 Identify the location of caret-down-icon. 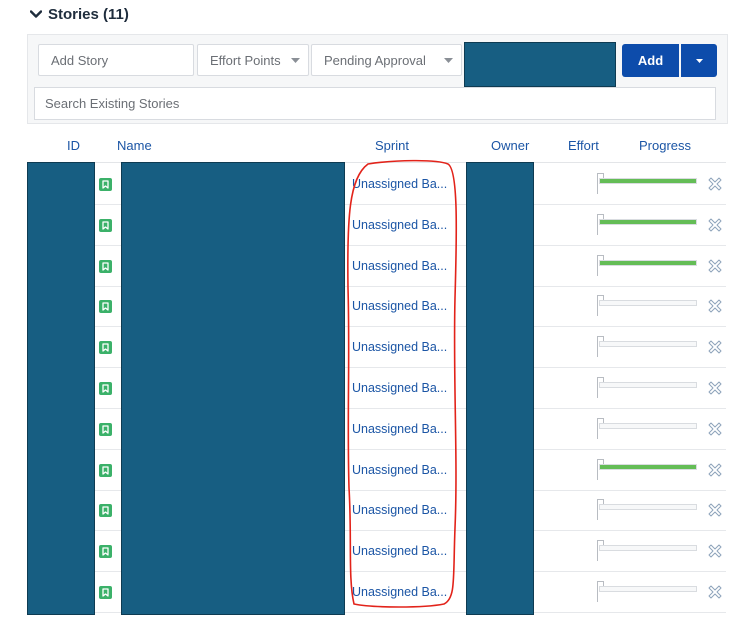
(36, 14).